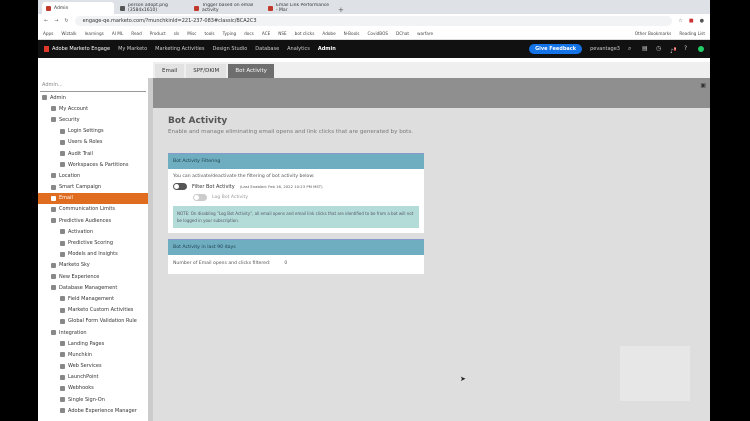 Image resolution: width=750 pixels, height=421 pixels. I want to click on sidebar-item: Email, so click(93, 198).